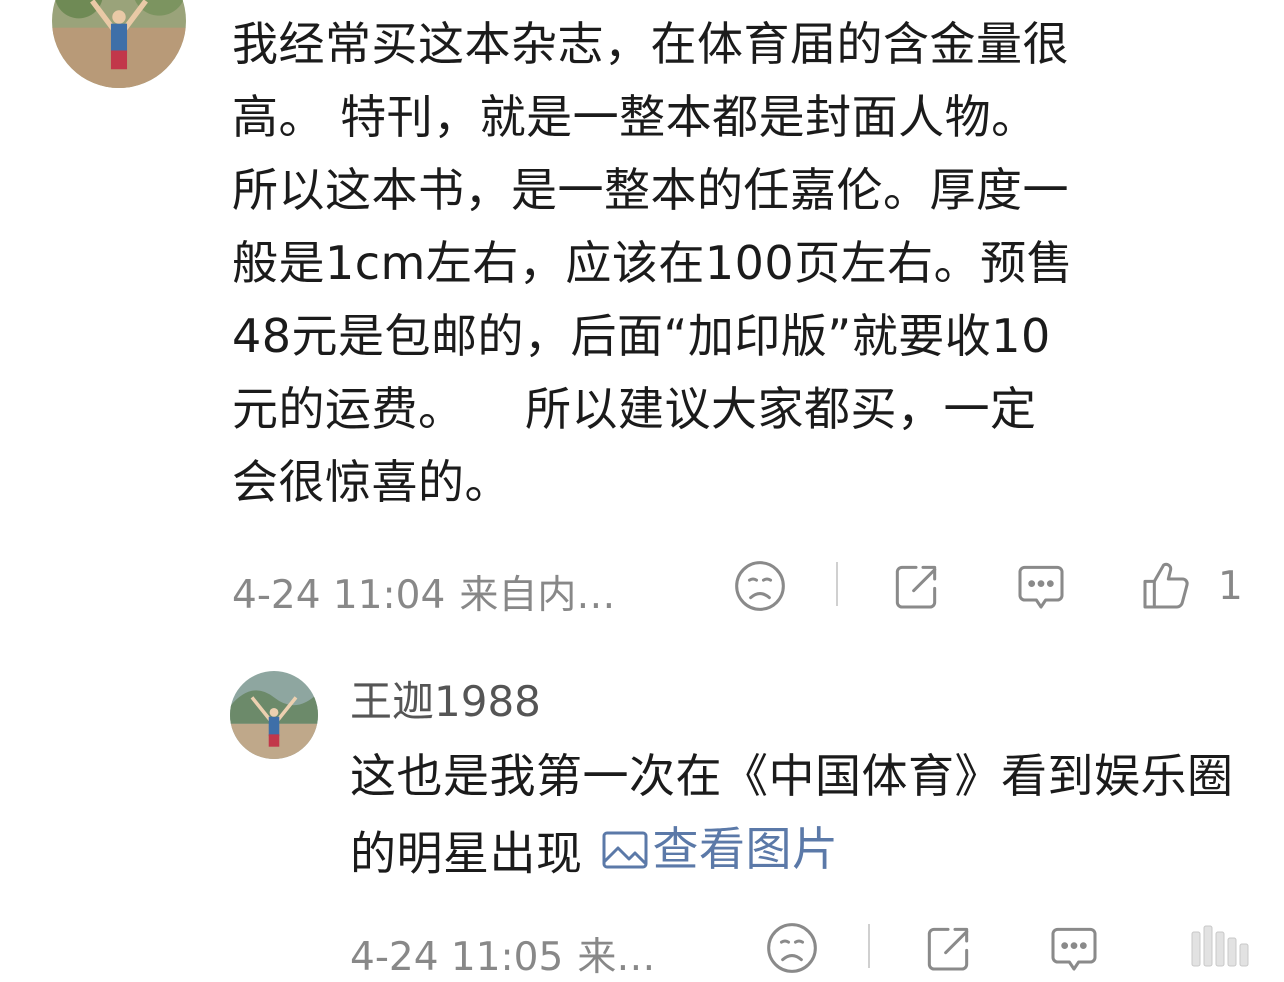  What do you see at coordinates (746, 849) in the screenshot?
I see `view-image-label: 查看图片` at bounding box center [746, 849].